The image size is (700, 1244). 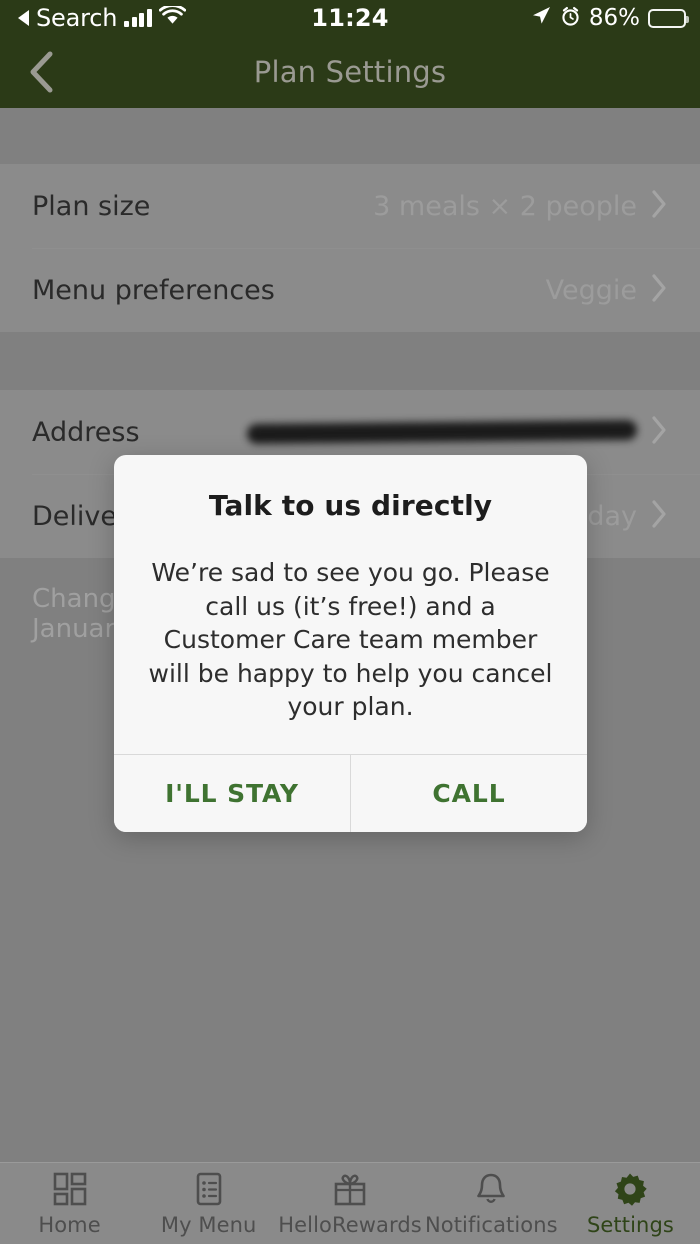 I want to click on tab-home: Home, so click(x=69, y=1203).